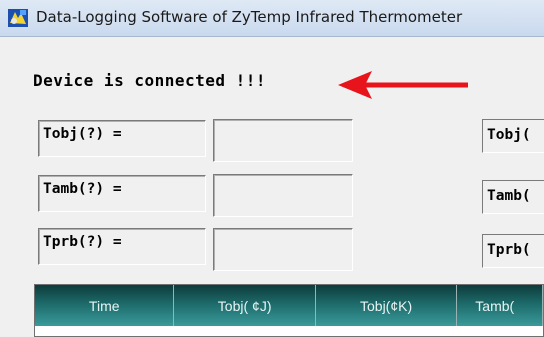 The image size is (544, 337). What do you see at coordinates (386, 305) in the screenshot?
I see `column-header-tobj-k: Tobj(¢K)` at bounding box center [386, 305].